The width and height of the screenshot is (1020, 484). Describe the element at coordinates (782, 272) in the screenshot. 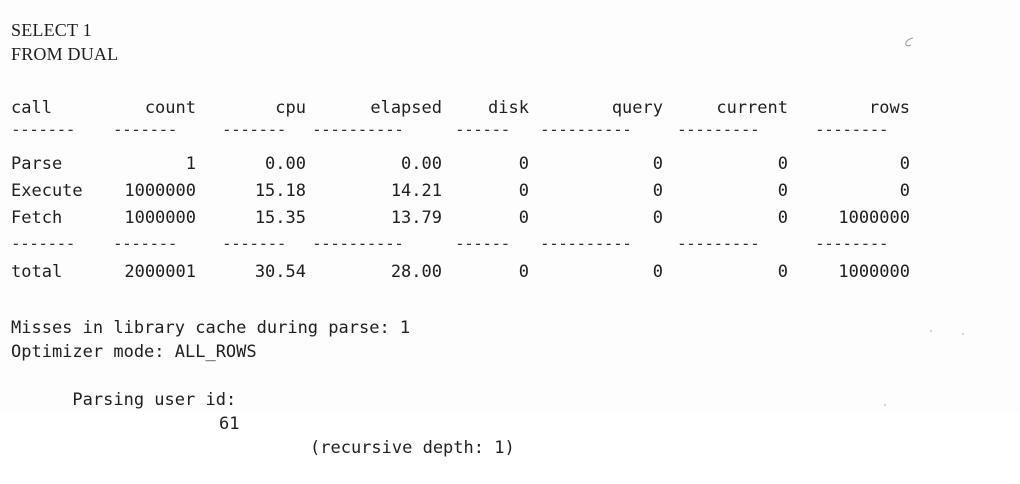

I see `total-current: 0` at that location.